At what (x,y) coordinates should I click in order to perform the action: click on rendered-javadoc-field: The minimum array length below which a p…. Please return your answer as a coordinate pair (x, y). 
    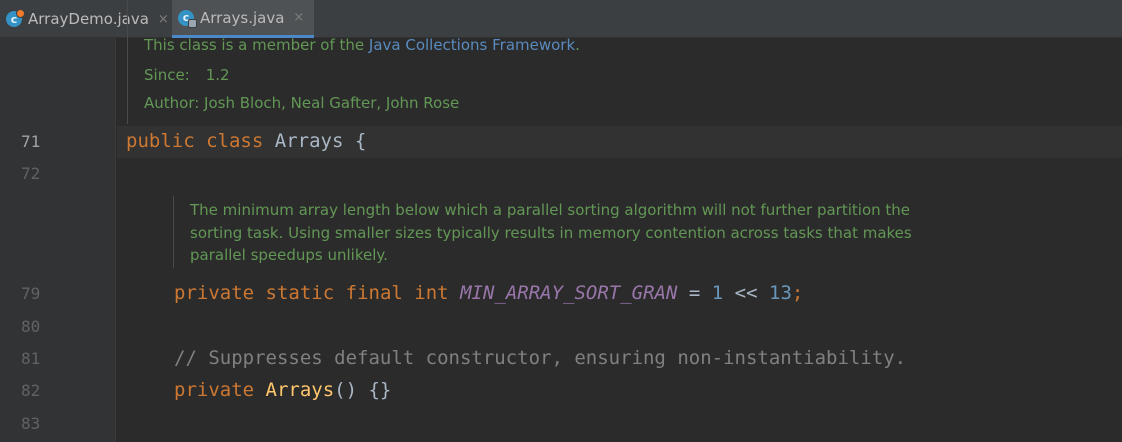
    Looking at the image, I should click on (553, 232).